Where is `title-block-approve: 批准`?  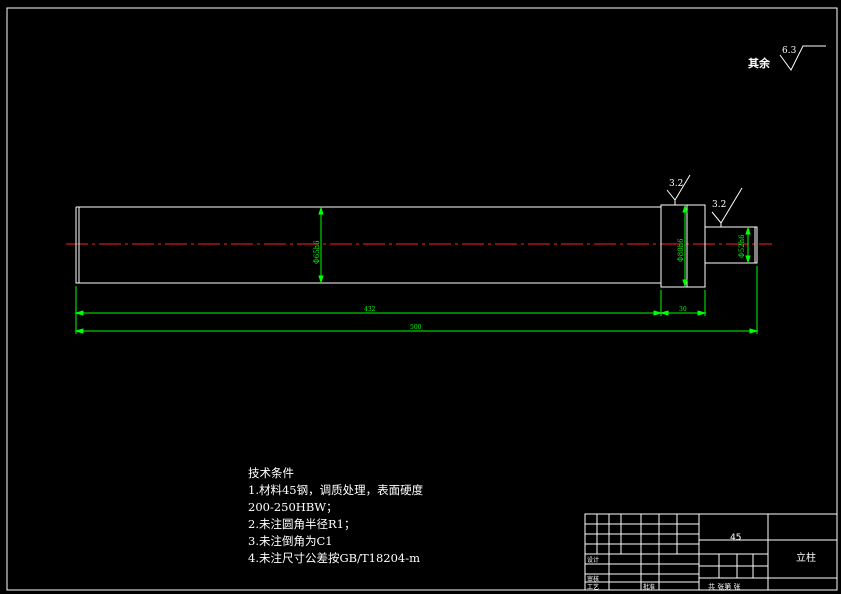
title-block-approve: 批准 is located at coordinates (649, 587).